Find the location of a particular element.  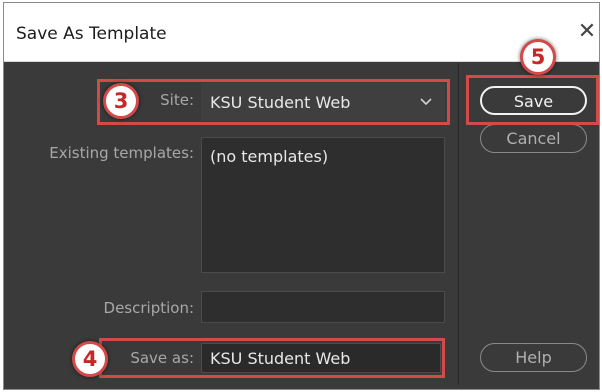

description-label: Description: is located at coordinates (148, 308).